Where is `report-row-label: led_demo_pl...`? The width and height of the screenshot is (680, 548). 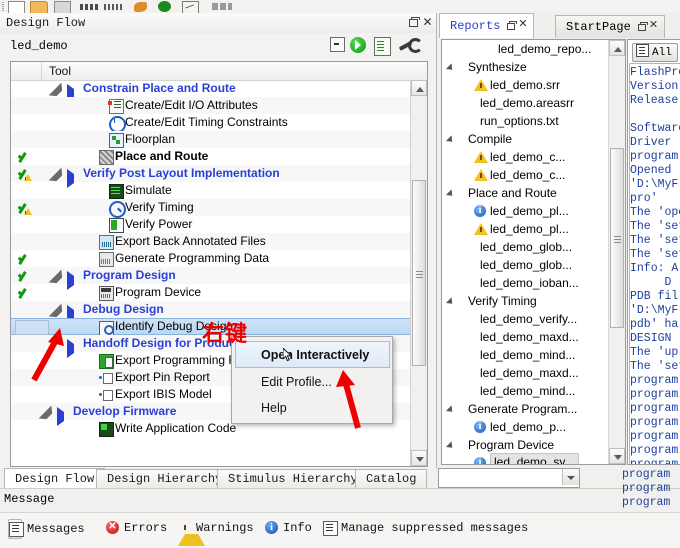 report-row-label: led_demo_pl... is located at coordinates (529, 229).